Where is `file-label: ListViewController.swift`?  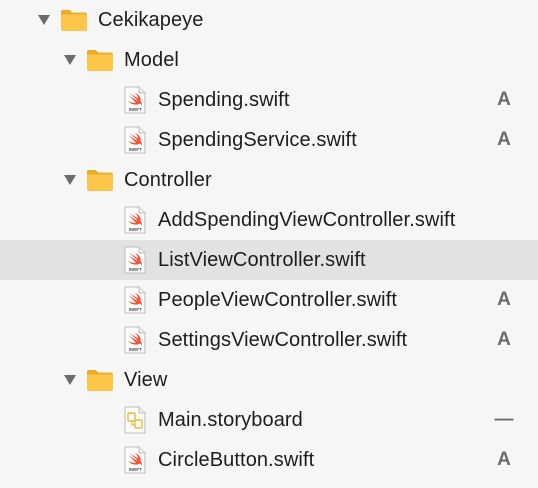
file-label: ListViewController.swift is located at coordinates (262, 260).